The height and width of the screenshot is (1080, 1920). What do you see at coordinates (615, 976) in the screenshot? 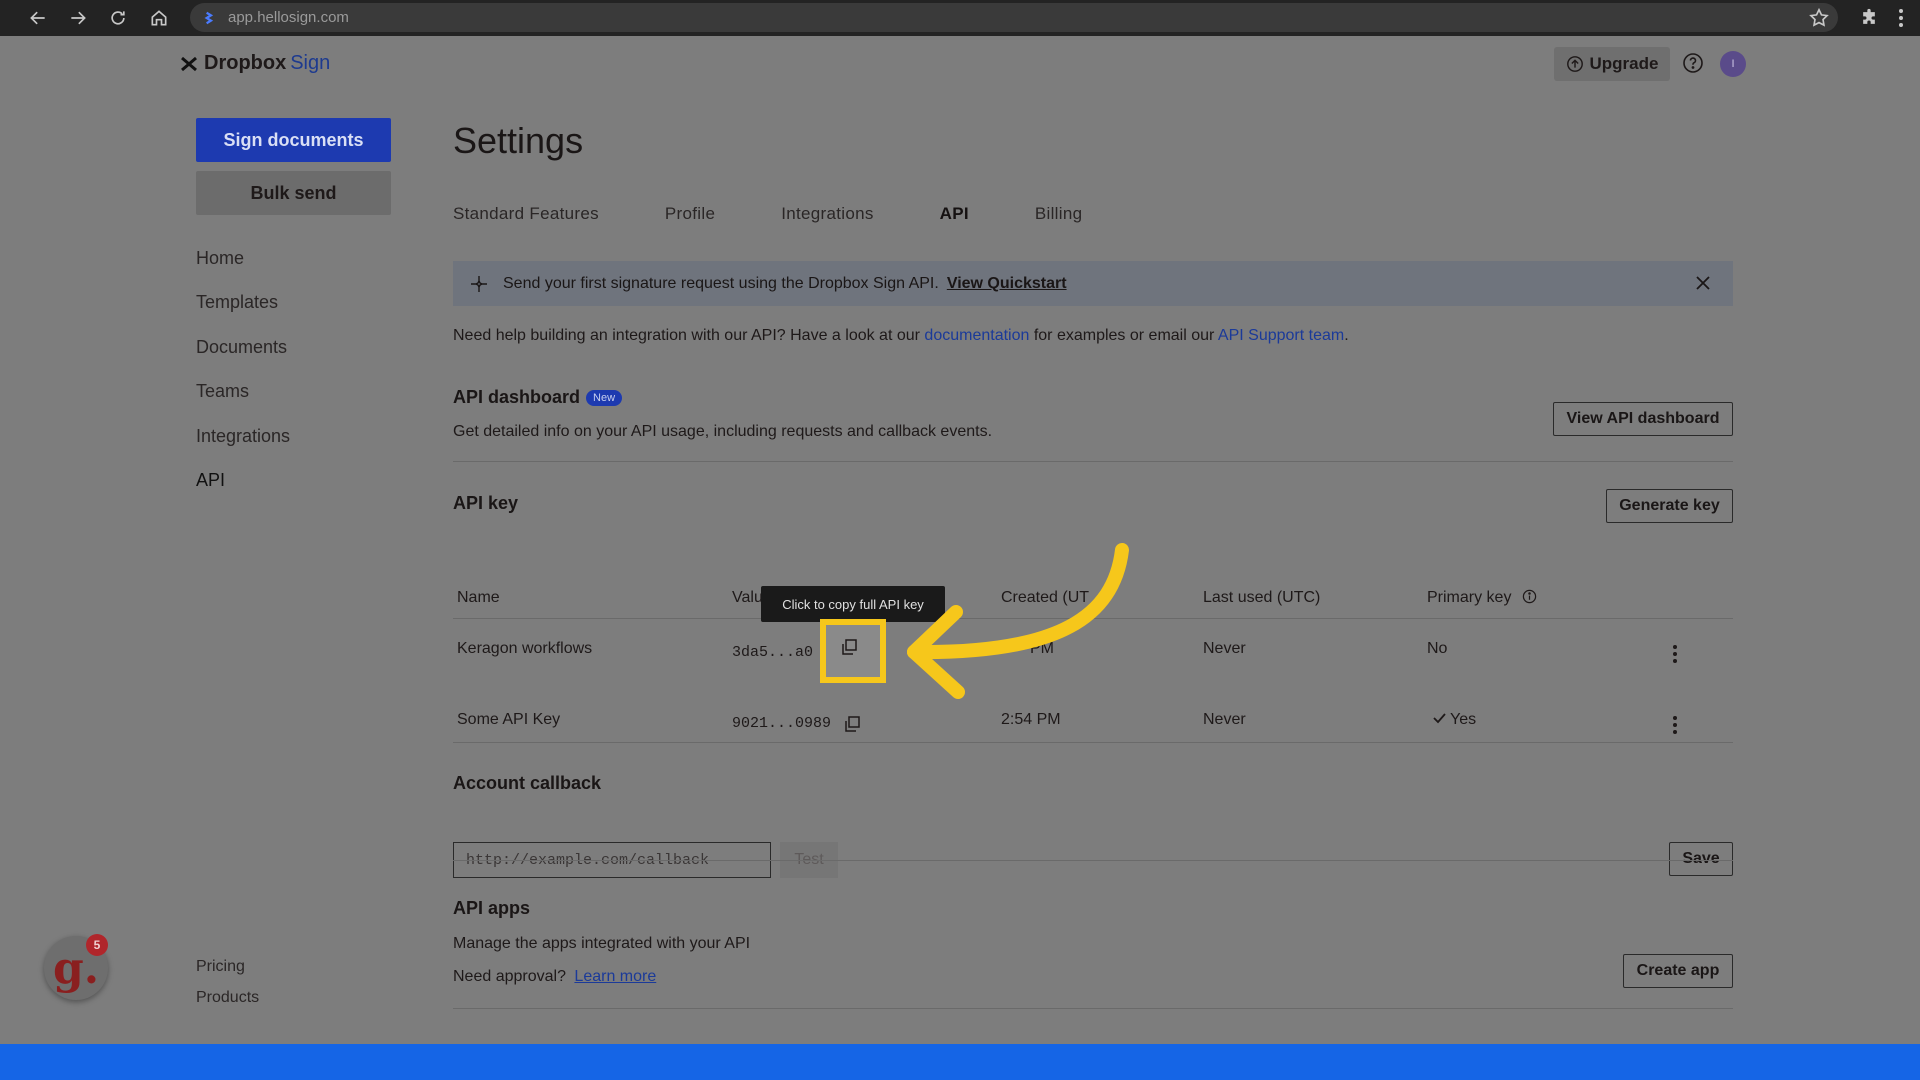
I see `learn-more-link: Learn more` at bounding box center [615, 976].